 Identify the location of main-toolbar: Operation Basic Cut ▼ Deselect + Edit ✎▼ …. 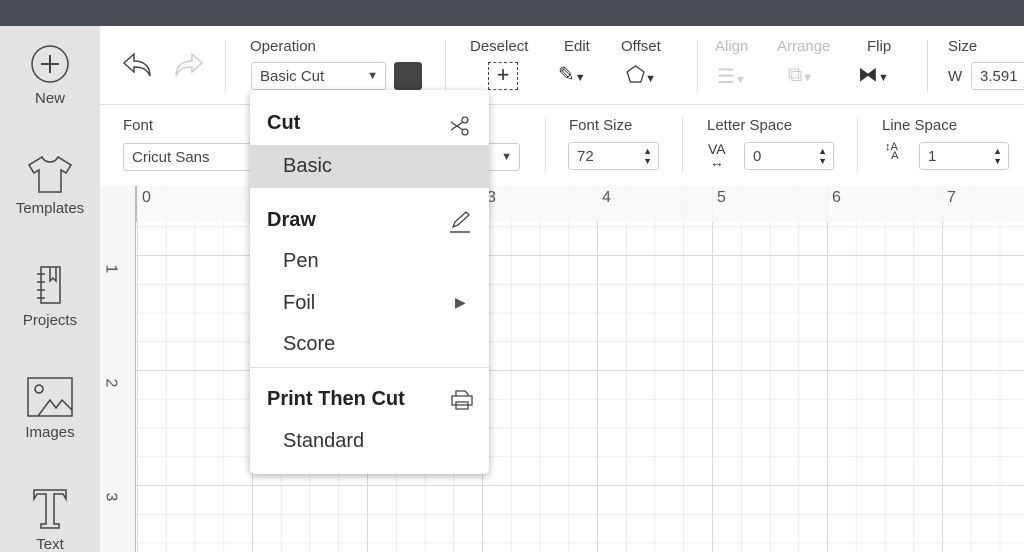
(562, 65).